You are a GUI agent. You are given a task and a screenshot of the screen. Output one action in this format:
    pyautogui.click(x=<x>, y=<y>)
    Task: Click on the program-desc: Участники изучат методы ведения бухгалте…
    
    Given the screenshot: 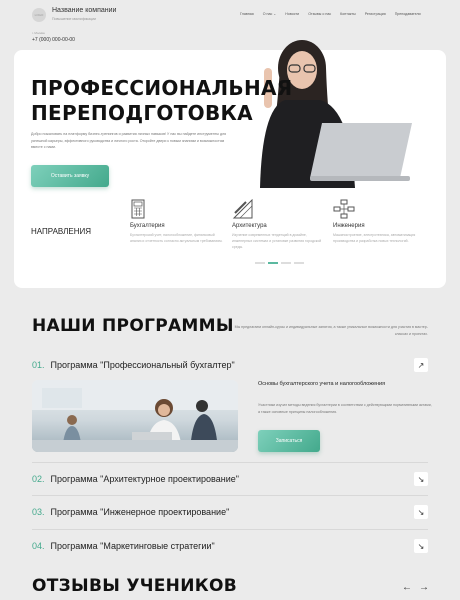 What is the action you would take?
    pyautogui.click(x=345, y=408)
    